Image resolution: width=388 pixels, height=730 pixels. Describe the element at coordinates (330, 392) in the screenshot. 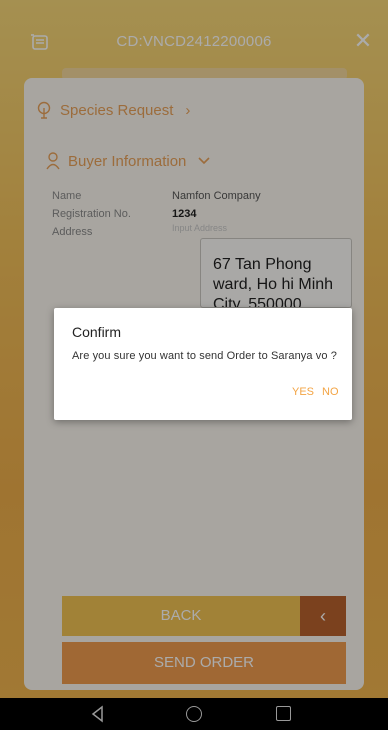

I see `no-button: NO` at that location.